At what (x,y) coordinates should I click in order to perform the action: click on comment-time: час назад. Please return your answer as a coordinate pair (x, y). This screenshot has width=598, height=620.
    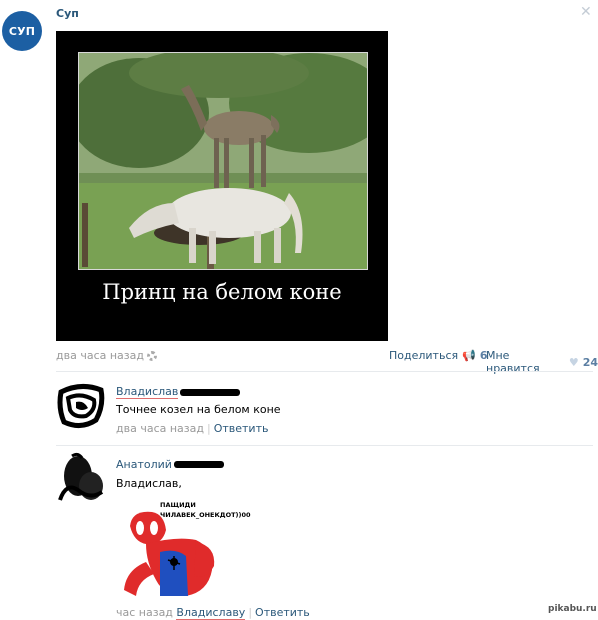
    Looking at the image, I should click on (144, 612).